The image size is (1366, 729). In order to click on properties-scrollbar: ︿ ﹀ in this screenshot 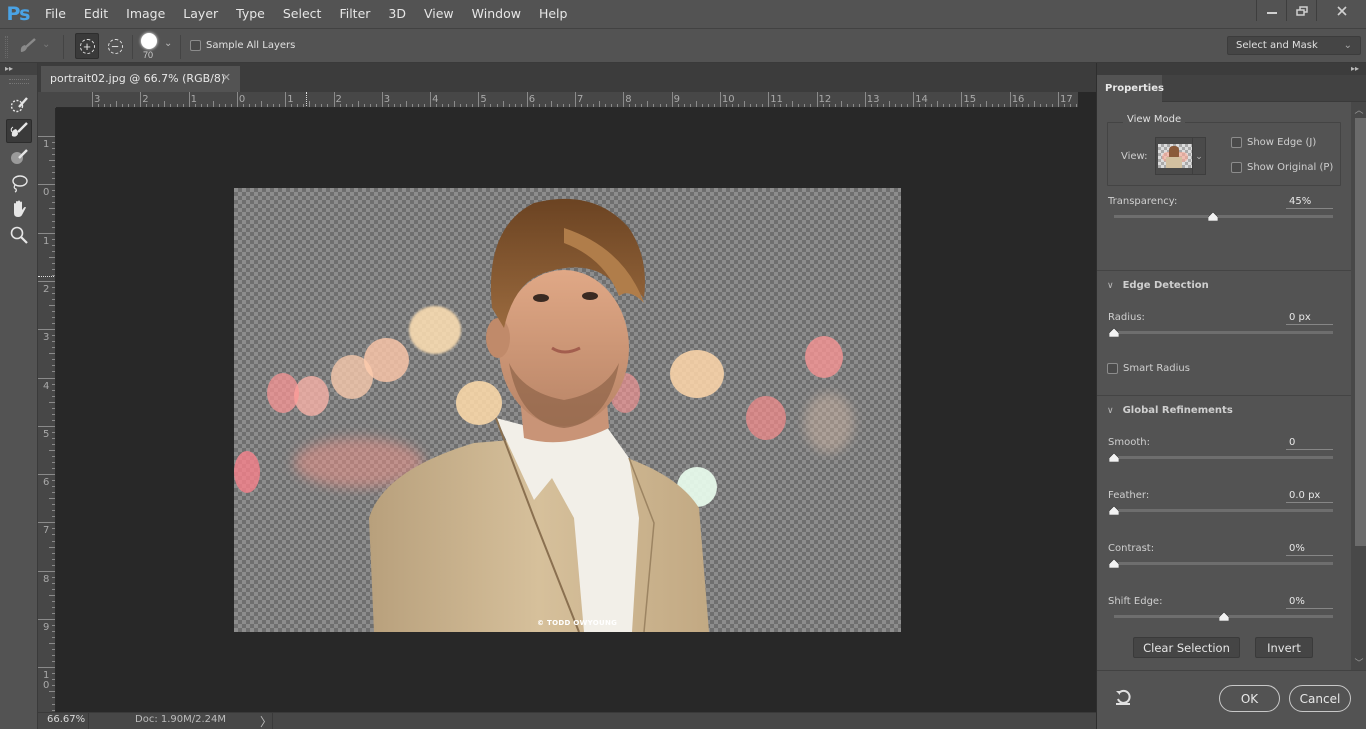, I will do `click(1358, 386)`.